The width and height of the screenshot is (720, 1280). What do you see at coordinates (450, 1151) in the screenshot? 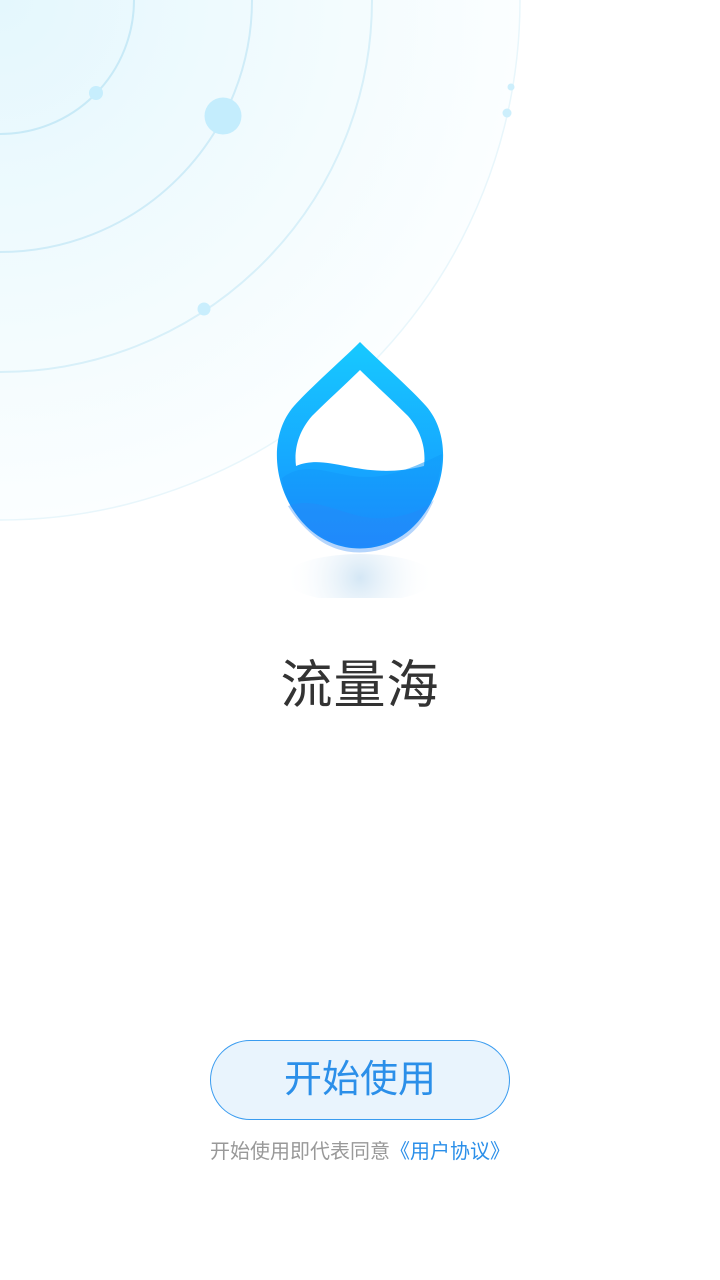
I see `user-agreement-link: 《用户协议》` at bounding box center [450, 1151].